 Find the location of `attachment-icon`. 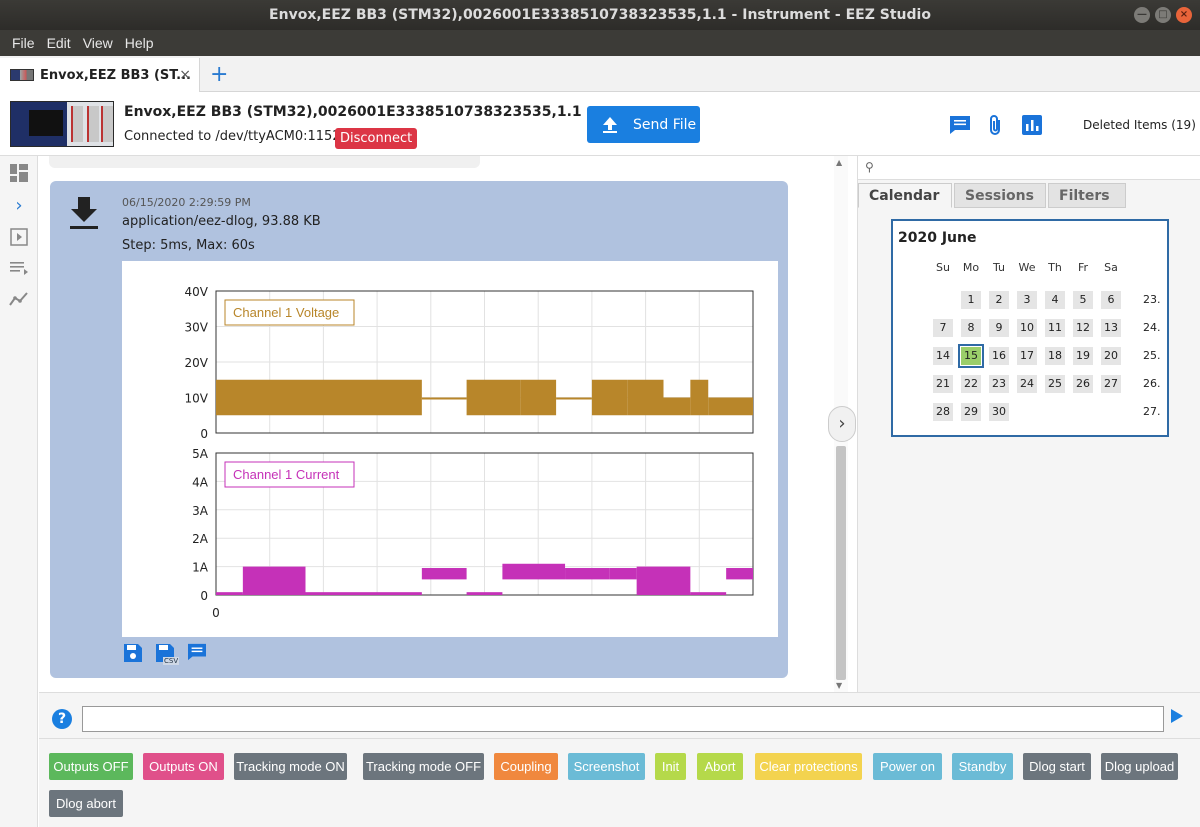

attachment-icon is located at coordinates (998, 125).